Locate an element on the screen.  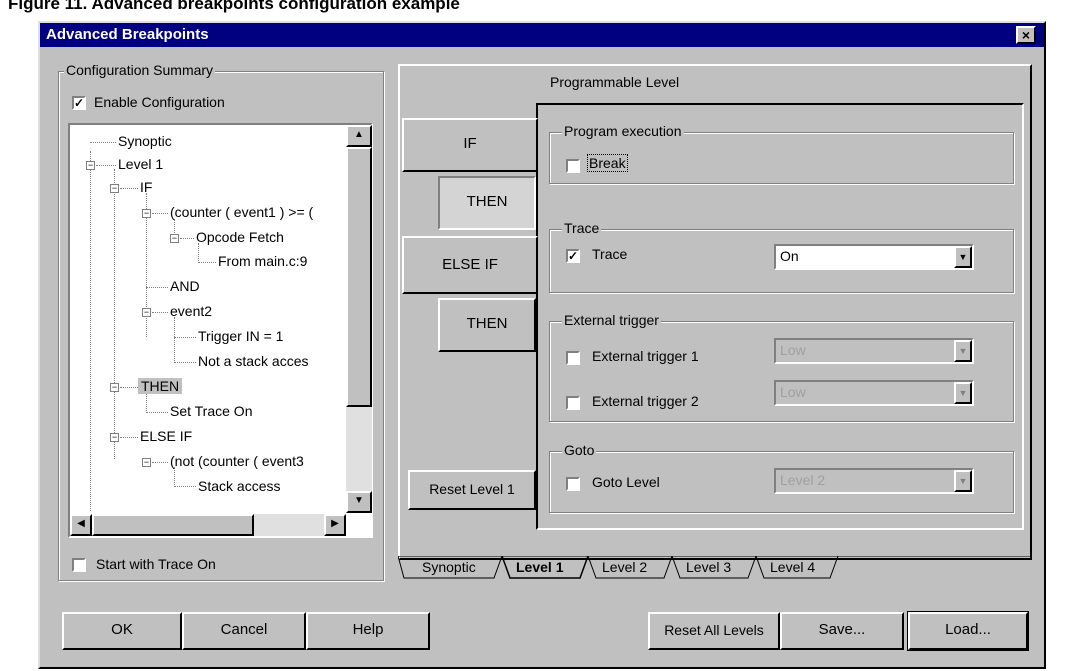
external-trigger-2-value: Low is located at coordinates (793, 392).